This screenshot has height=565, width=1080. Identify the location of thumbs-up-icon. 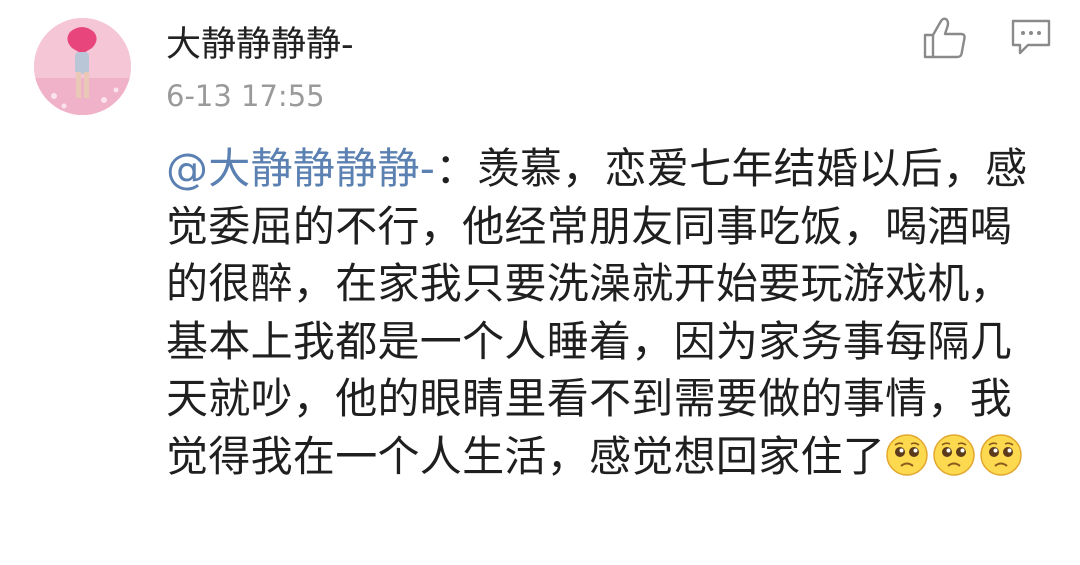
(945, 38).